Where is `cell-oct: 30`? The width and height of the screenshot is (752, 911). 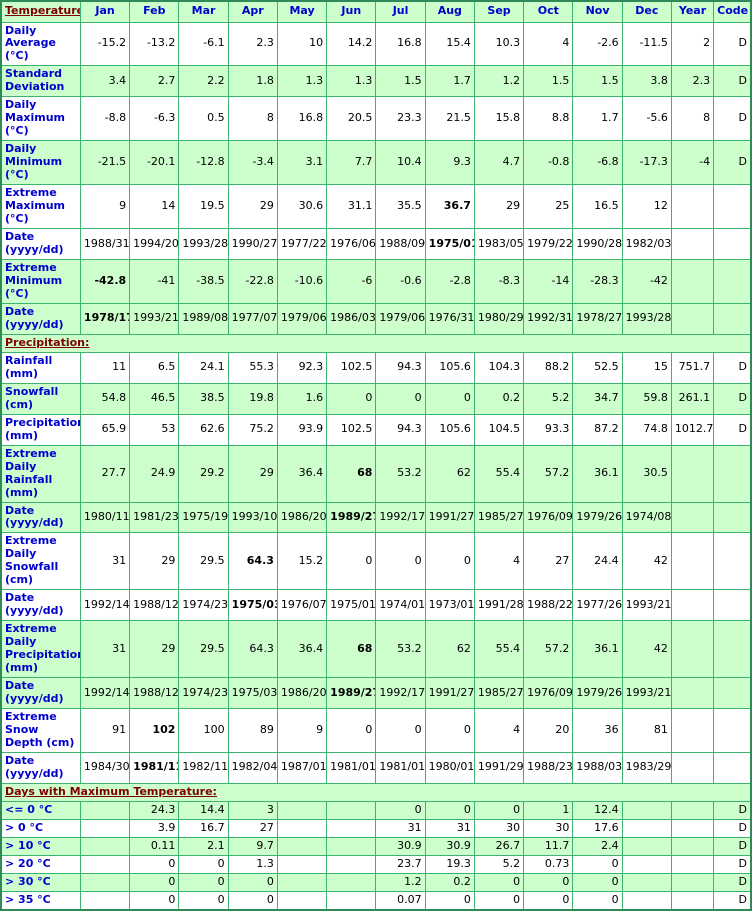 cell-oct: 30 is located at coordinates (548, 828).